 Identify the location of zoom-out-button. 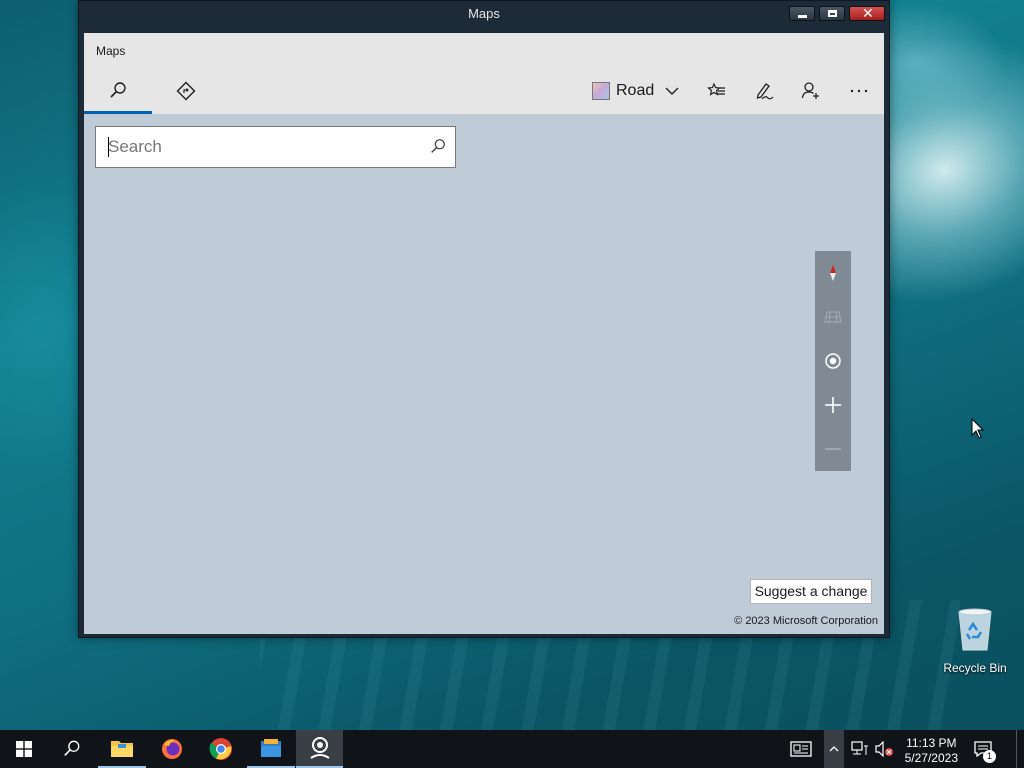
(833, 449).